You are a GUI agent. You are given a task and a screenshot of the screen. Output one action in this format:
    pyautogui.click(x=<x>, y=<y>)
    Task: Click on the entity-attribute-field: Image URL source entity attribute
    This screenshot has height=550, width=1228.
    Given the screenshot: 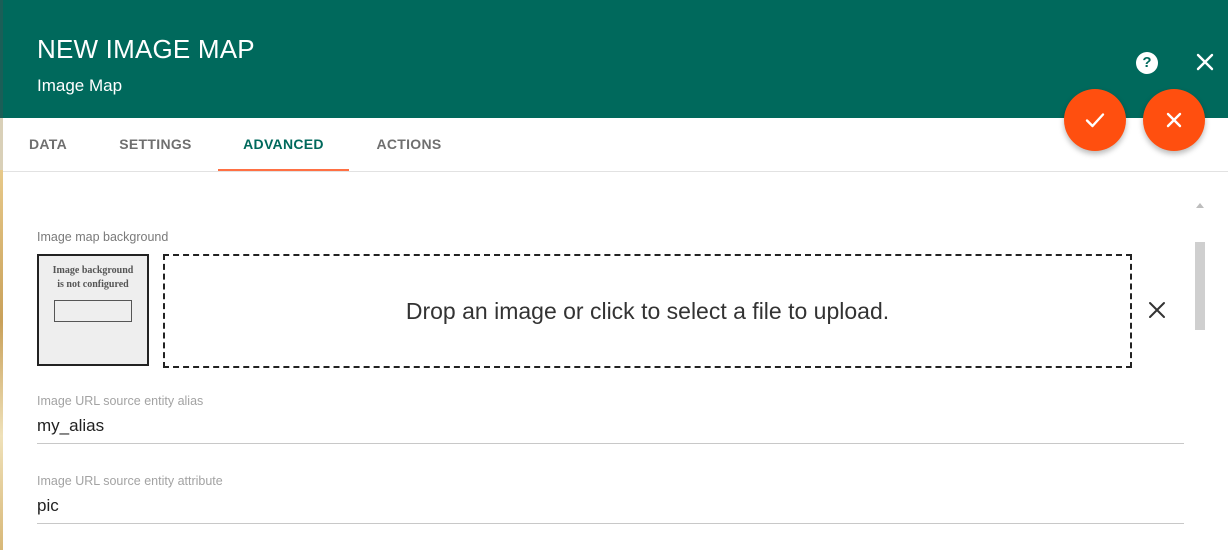 What is the action you would take?
    pyautogui.click(x=610, y=499)
    